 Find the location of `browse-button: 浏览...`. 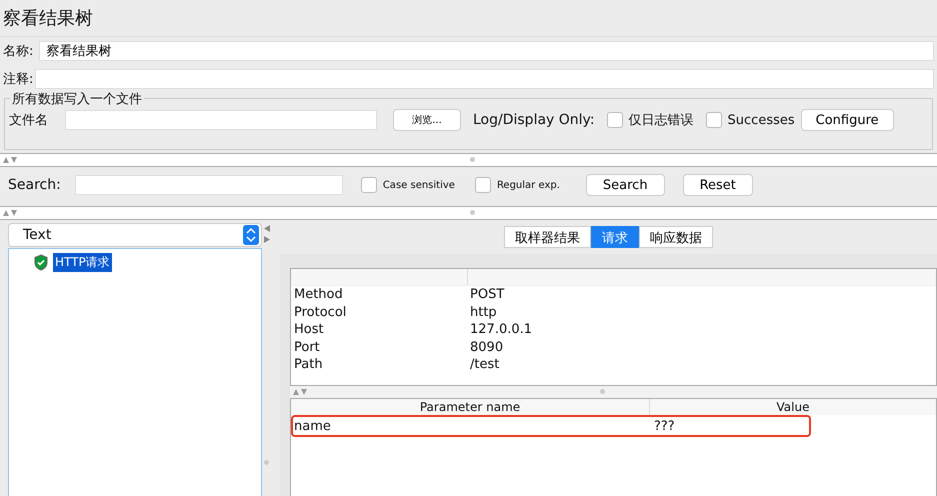

browse-button: 浏览... is located at coordinates (427, 120).